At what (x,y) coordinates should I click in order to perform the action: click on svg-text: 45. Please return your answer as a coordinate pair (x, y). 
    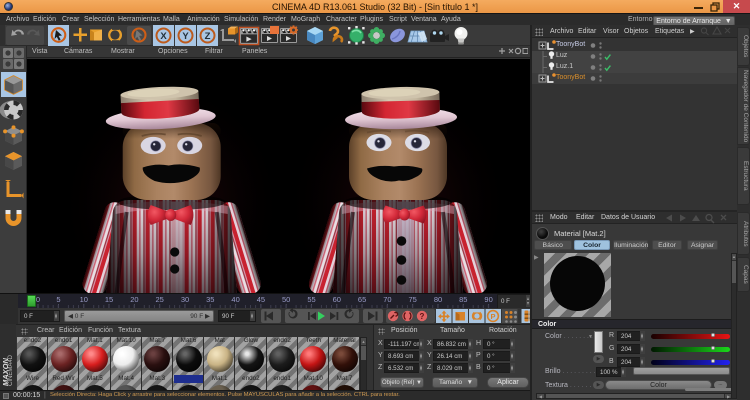
    Looking at the image, I should click on (261, 299).